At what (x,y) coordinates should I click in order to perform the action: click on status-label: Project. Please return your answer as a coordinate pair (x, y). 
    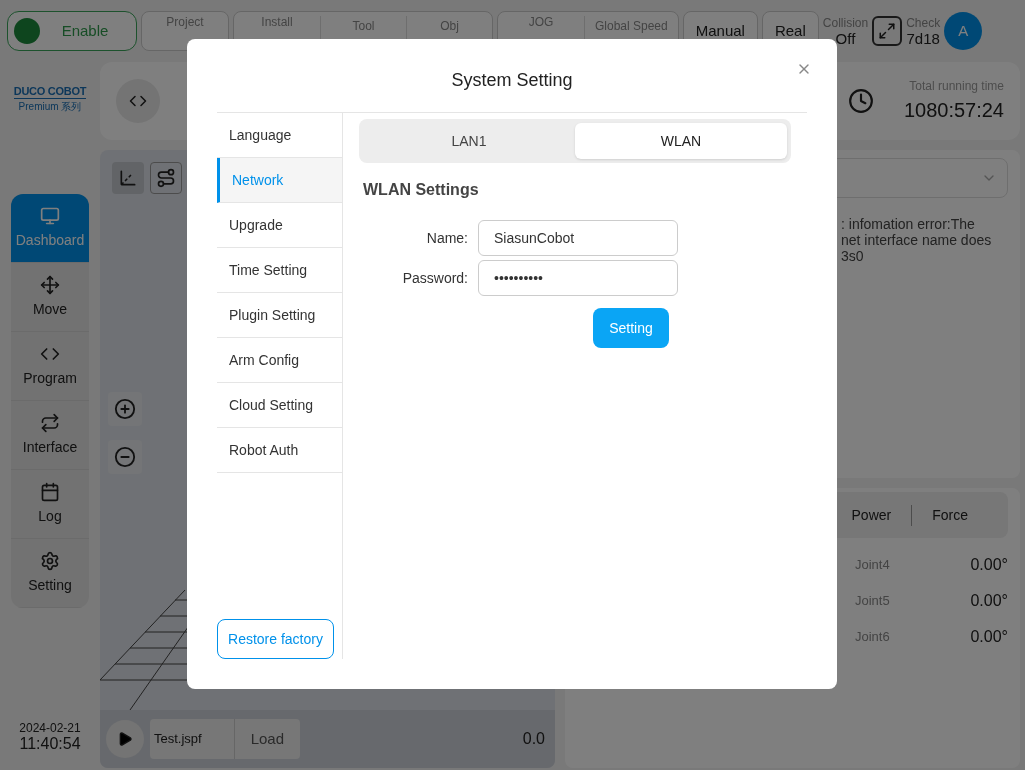
    Looking at the image, I should click on (185, 22).